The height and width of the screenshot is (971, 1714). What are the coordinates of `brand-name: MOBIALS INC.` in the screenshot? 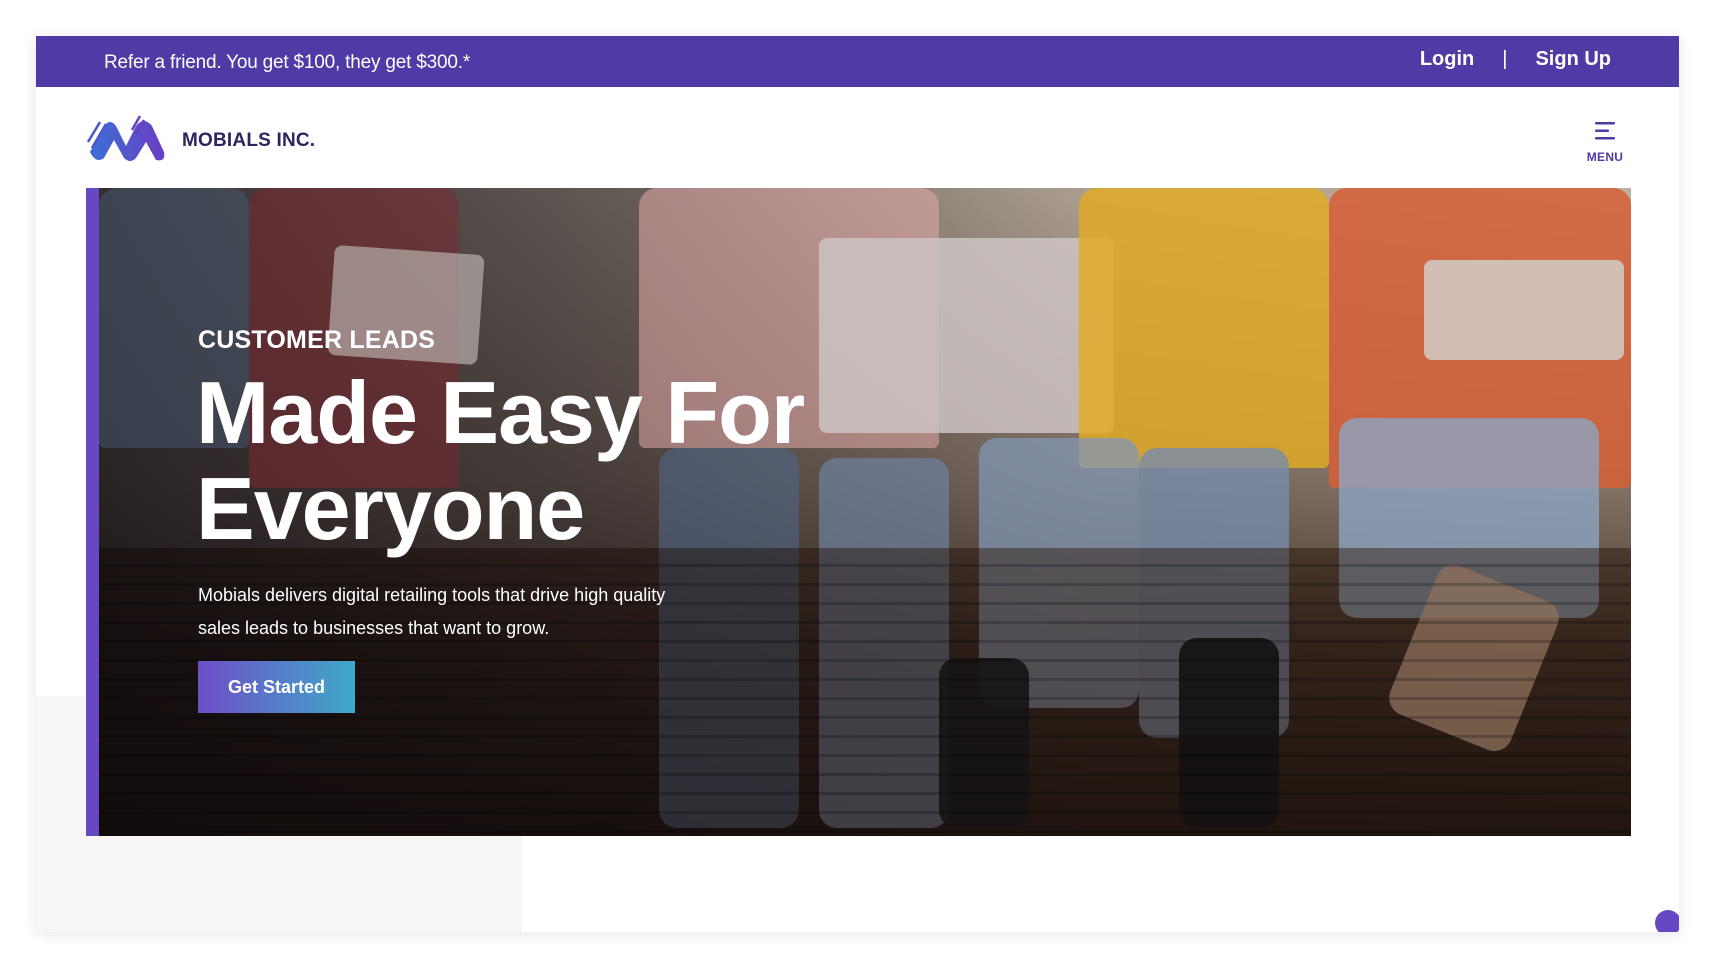 It's located at (249, 140).